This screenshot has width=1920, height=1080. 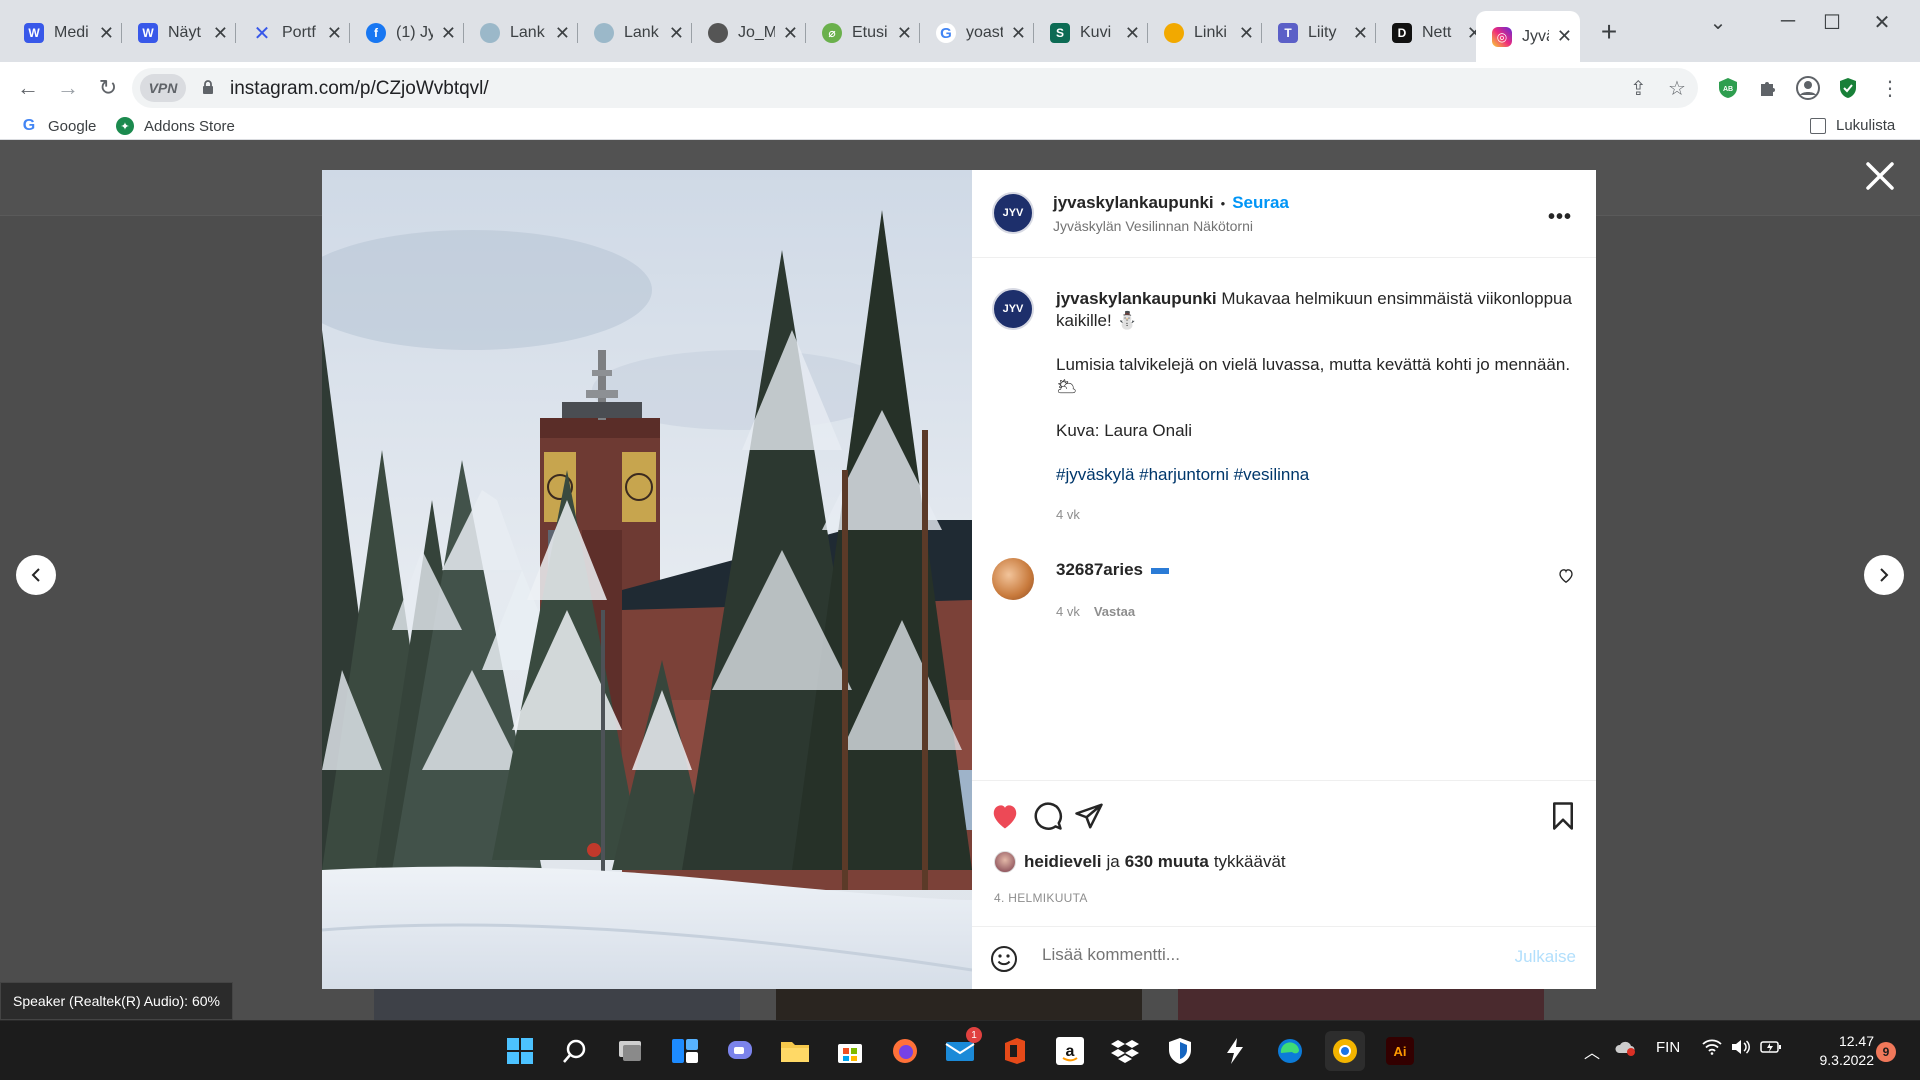 What do you see at coordinates (36, 575) in the screenshot?
I see `previous-post-button` at bounding box center [36, 575].